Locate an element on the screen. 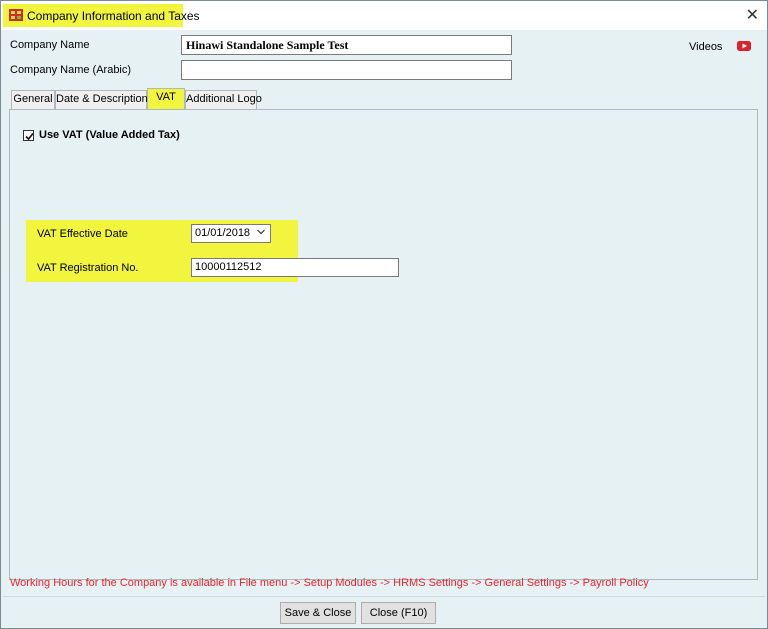  vat-effective-date-label: VAT Effective Date is located at coordinates (82, 234).